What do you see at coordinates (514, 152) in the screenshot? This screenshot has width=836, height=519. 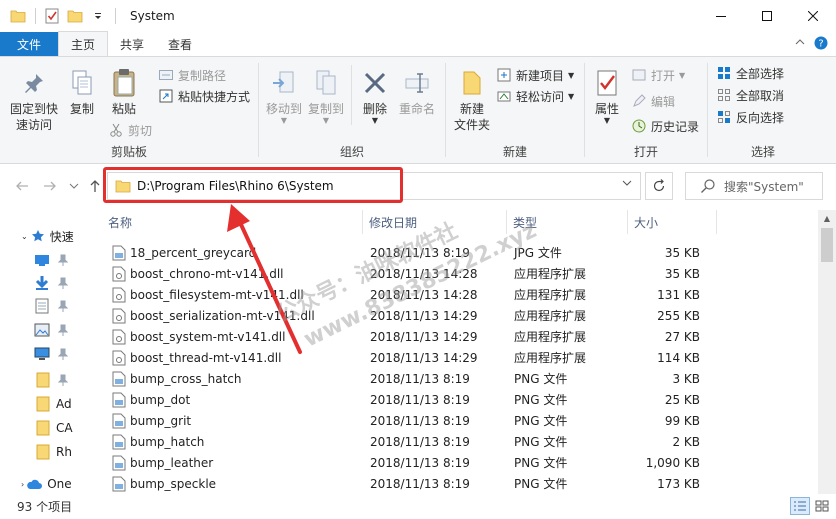 I see `new-group-label: 新建` at bounding box center [514, 152].